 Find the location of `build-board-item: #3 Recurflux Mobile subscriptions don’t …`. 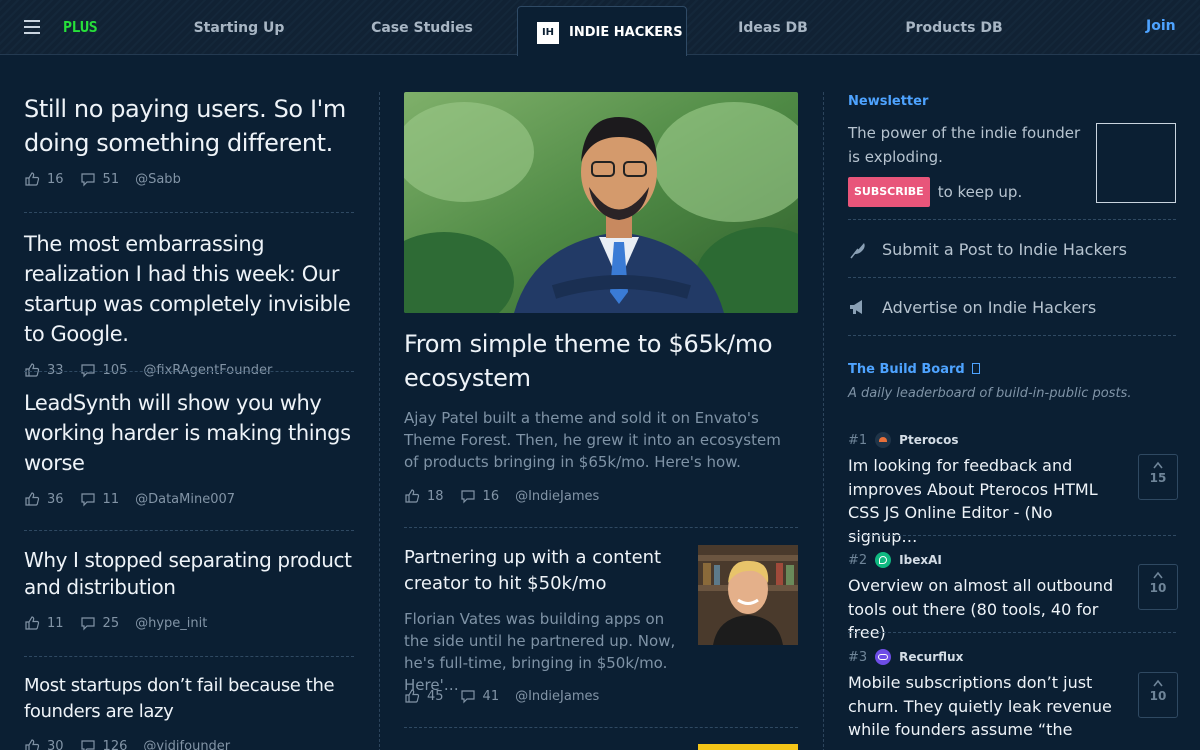

build-board-item: #3 Recurflux Mobile subscriptions don’t … is located at coordinates (1013, 698).